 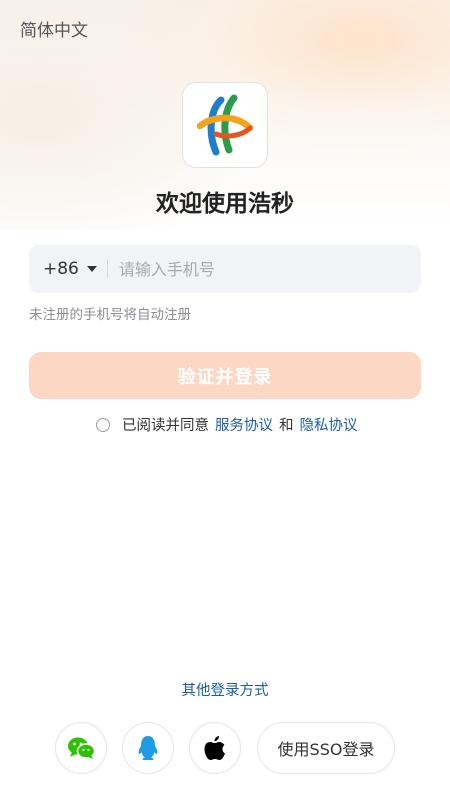 I want to click on wechat-login-button, so click(x=81, y=748).